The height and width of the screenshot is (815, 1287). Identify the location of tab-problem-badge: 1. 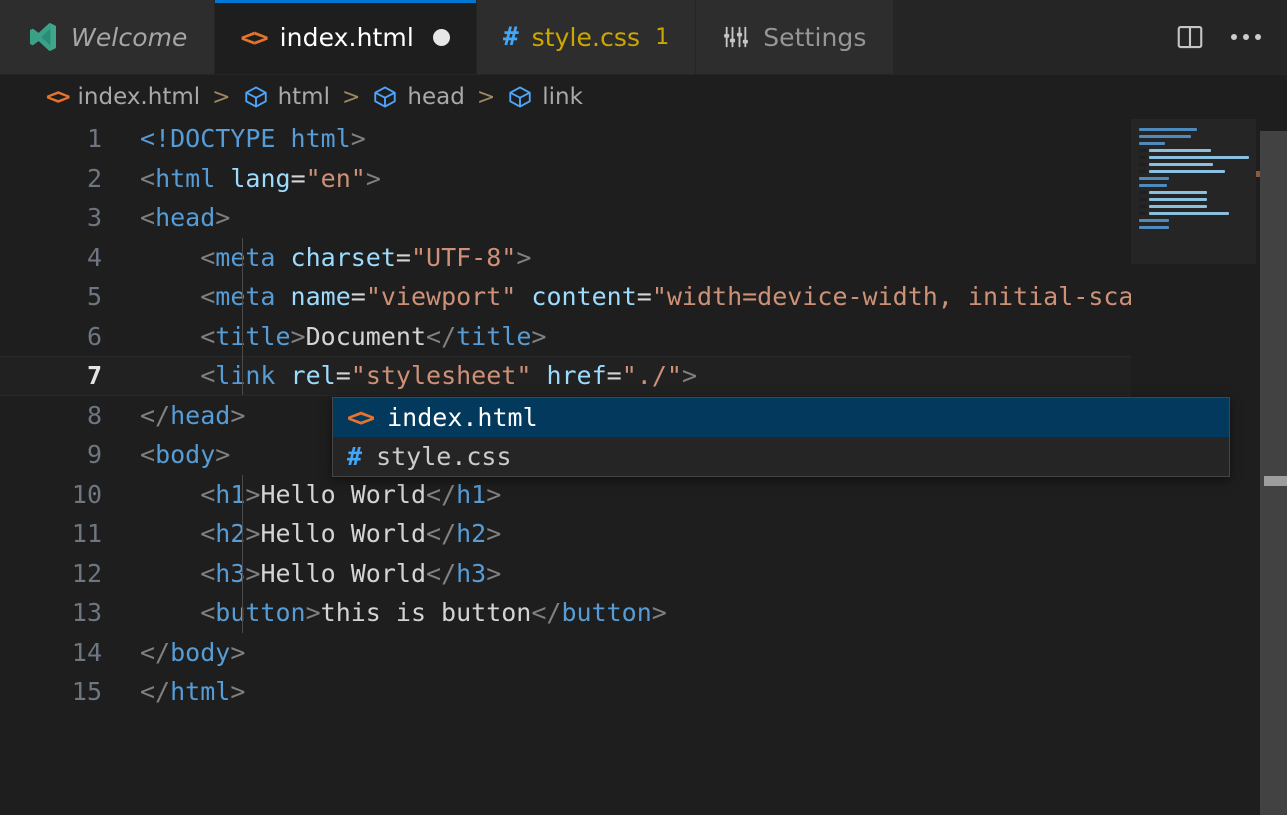
(662, 37).